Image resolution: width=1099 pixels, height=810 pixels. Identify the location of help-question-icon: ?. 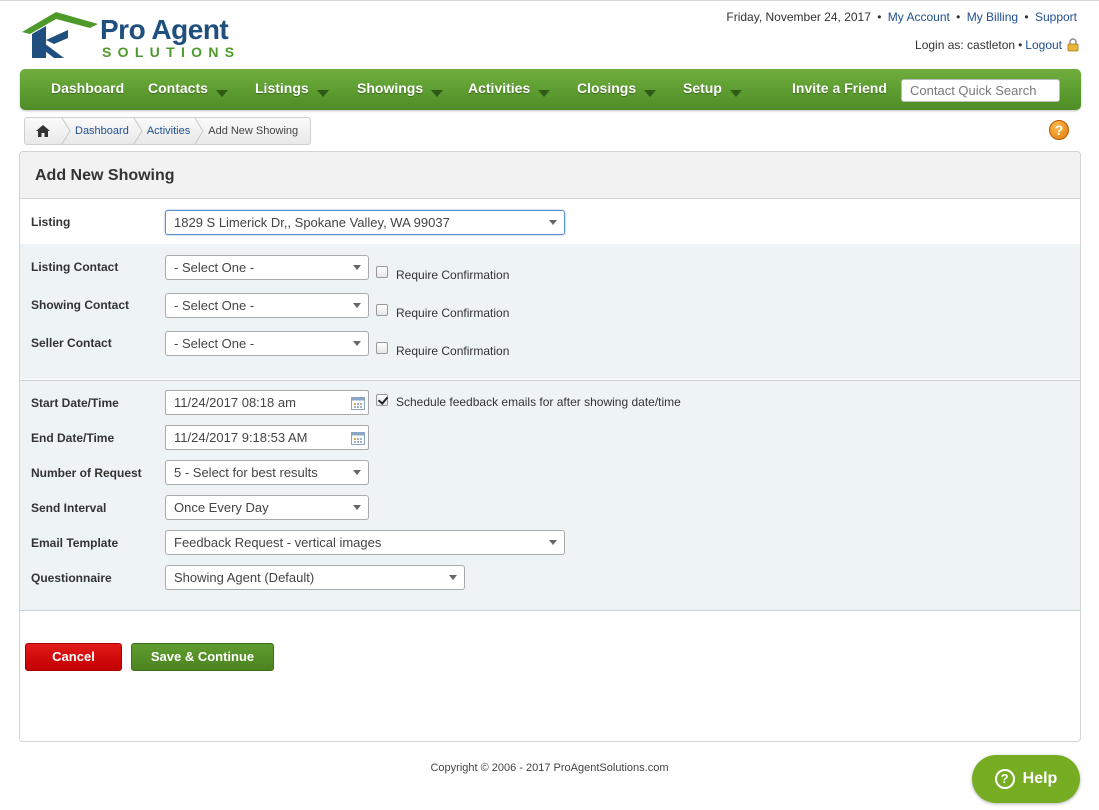
(1059, 130).